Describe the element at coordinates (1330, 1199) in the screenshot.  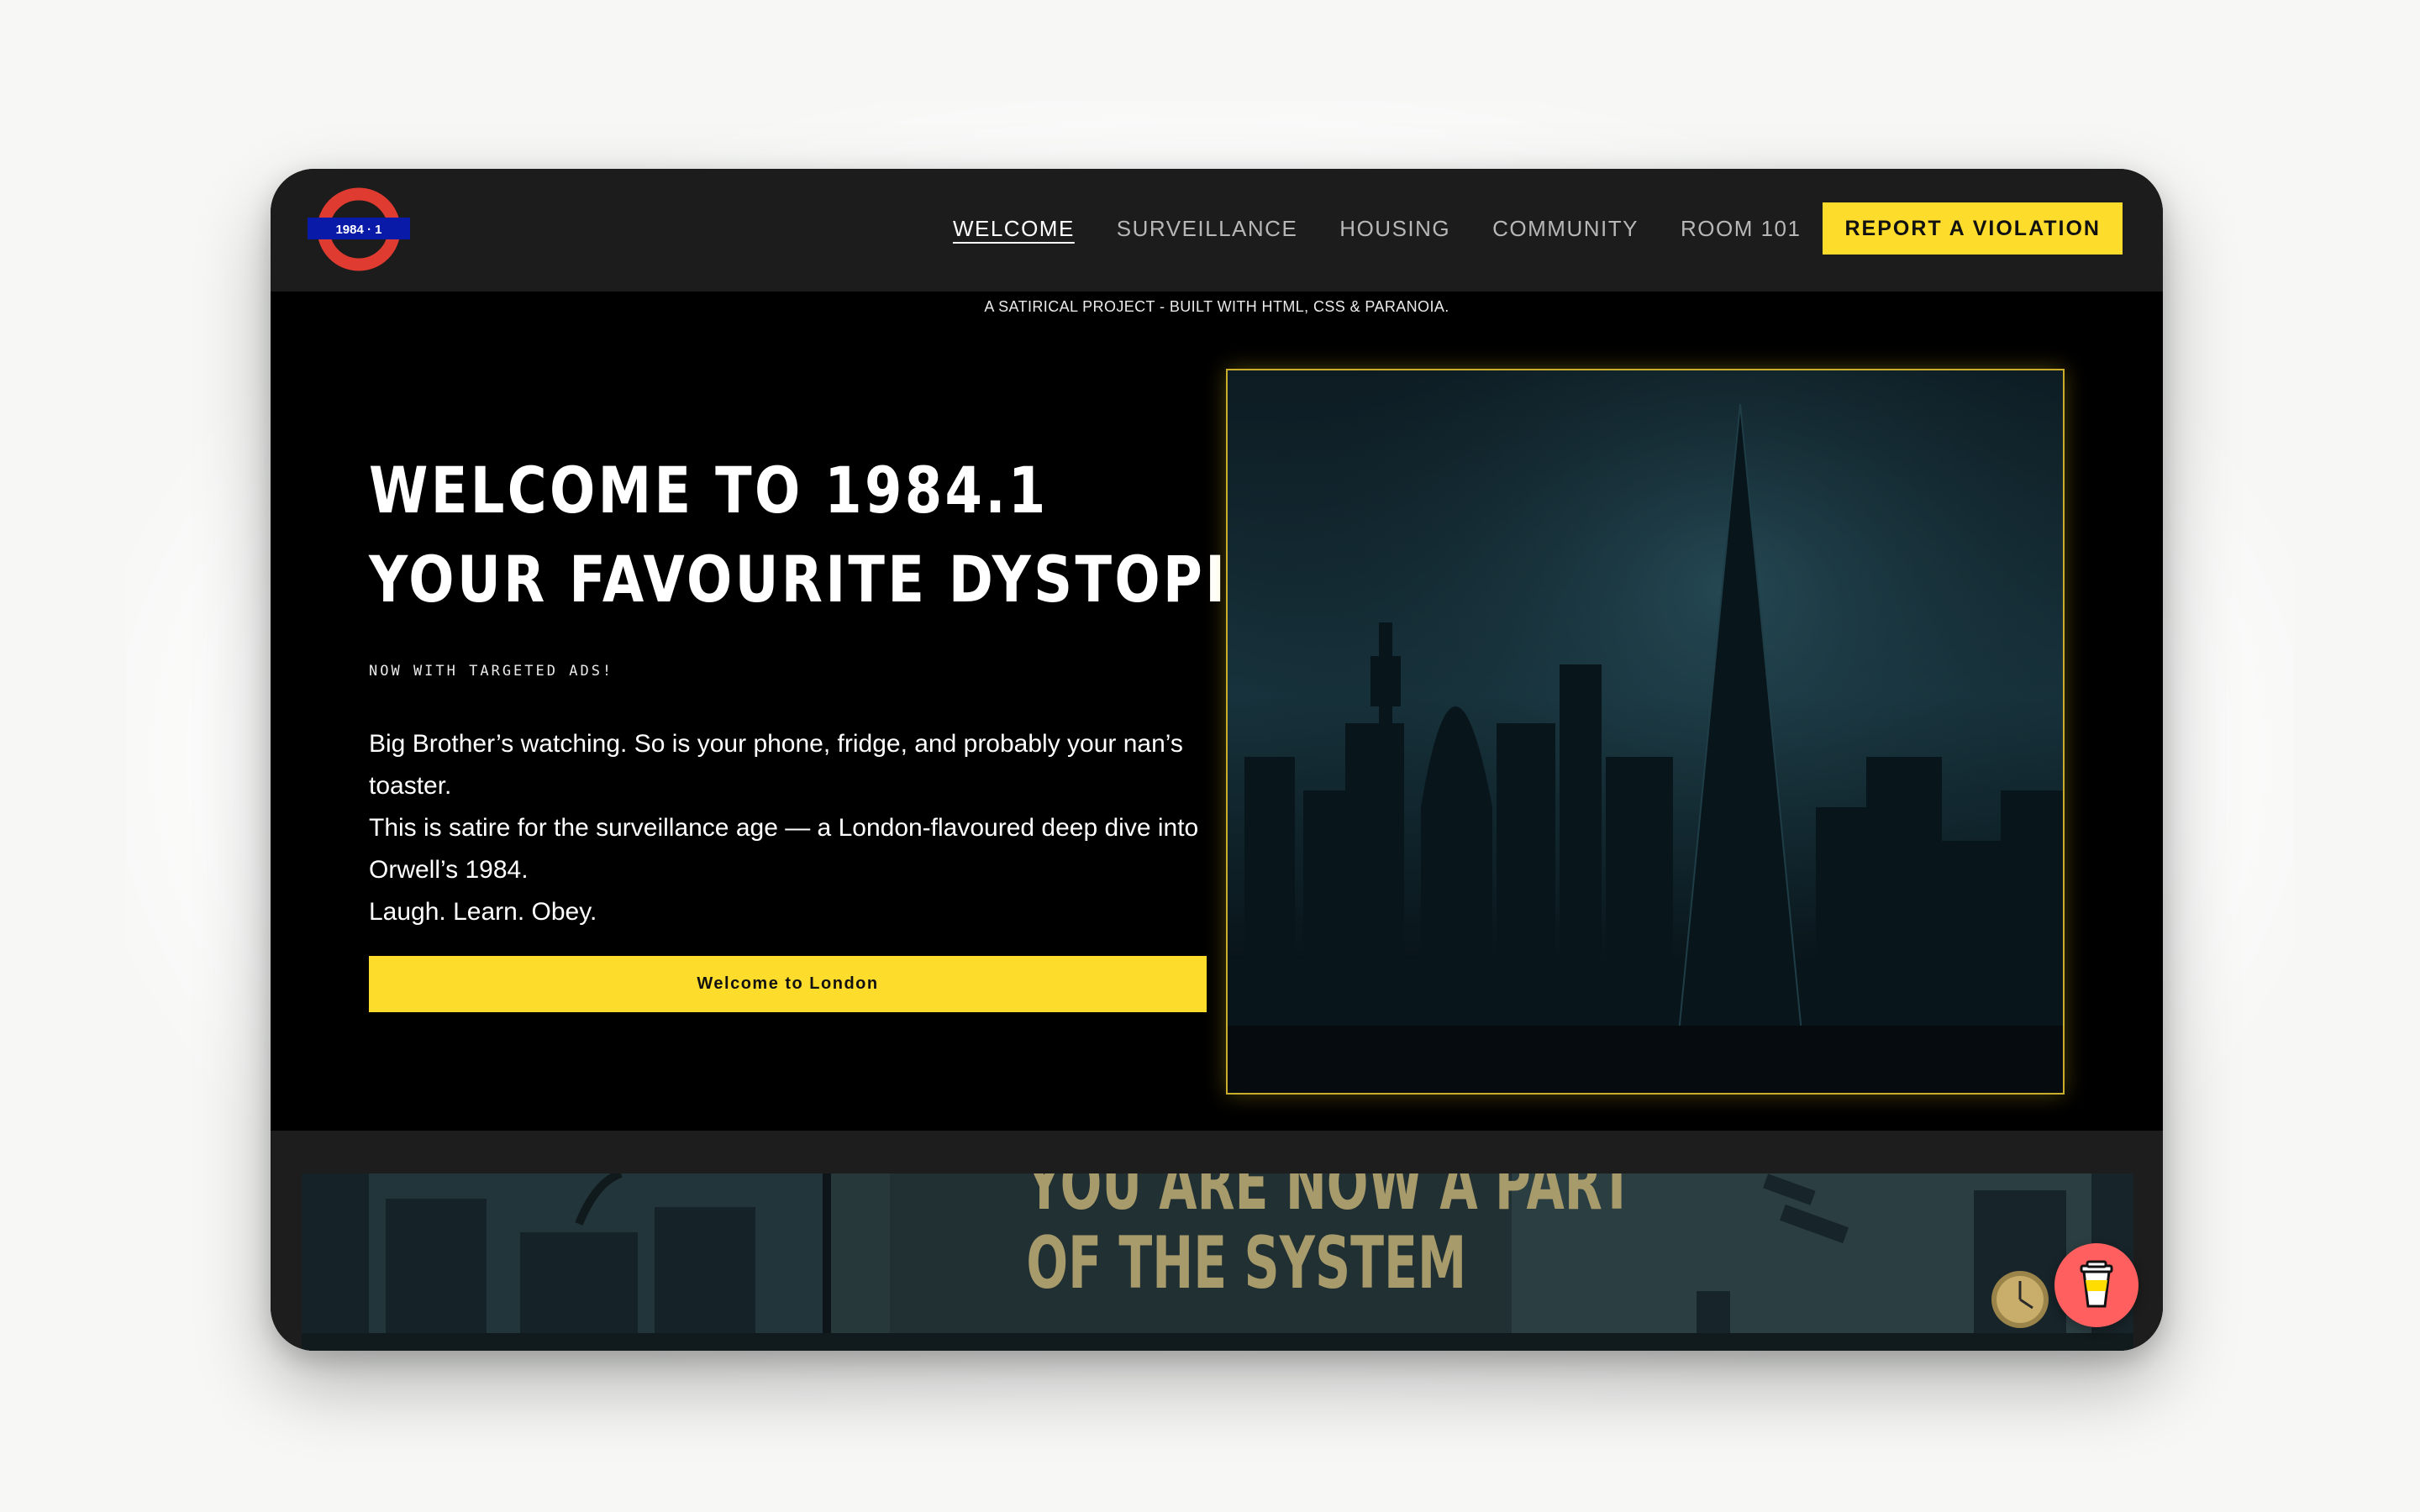
I see `poster-line1: YOU ARE NOW A PART` at that location.